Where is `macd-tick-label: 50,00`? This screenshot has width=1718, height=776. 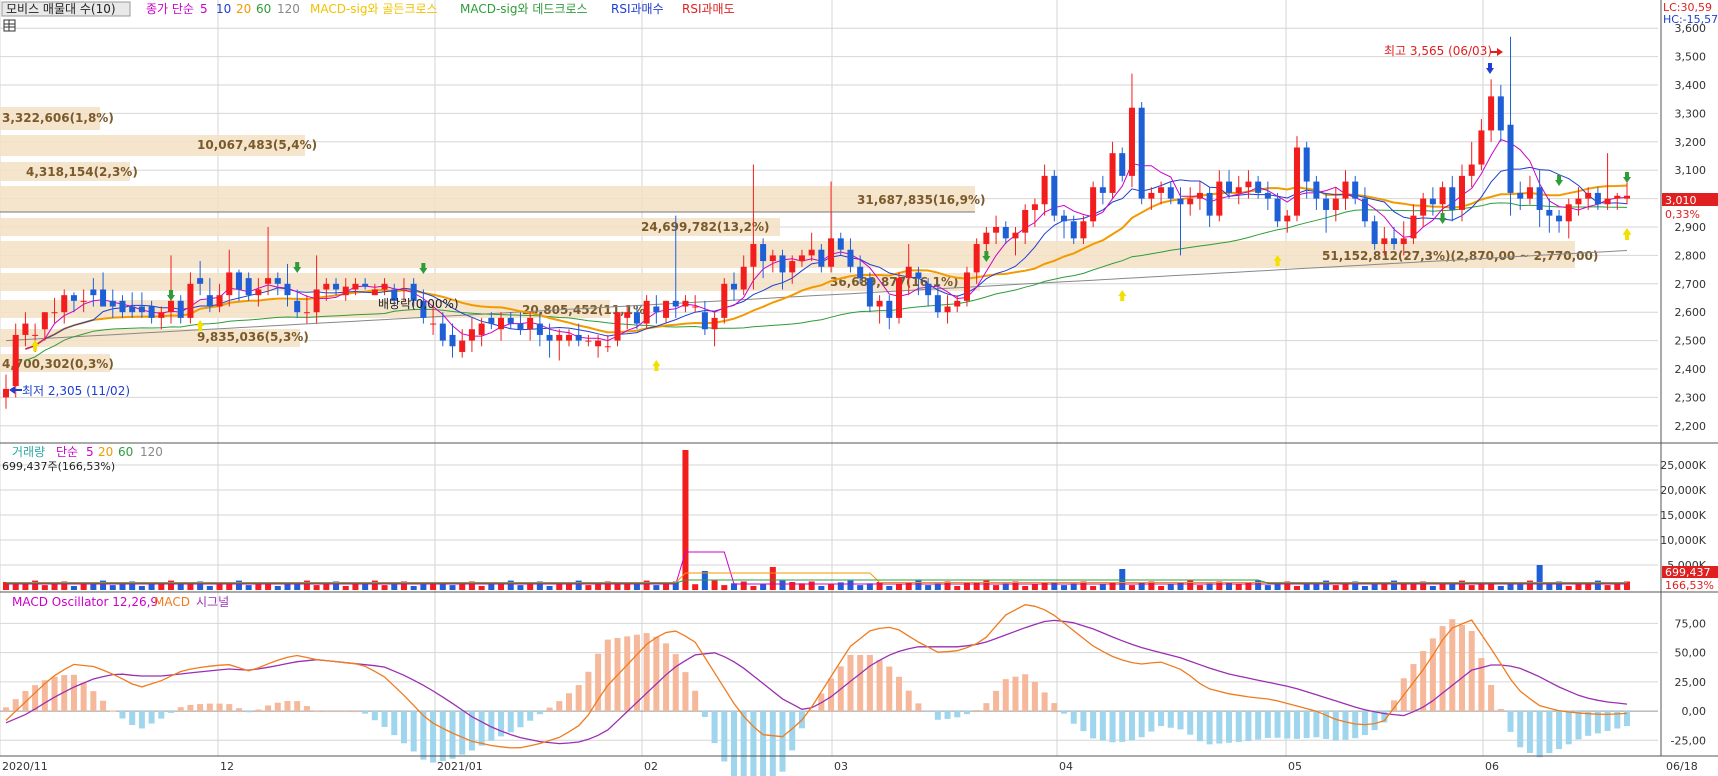
macd-tick-label: 50,00 is located at coordinates (1691, 653).